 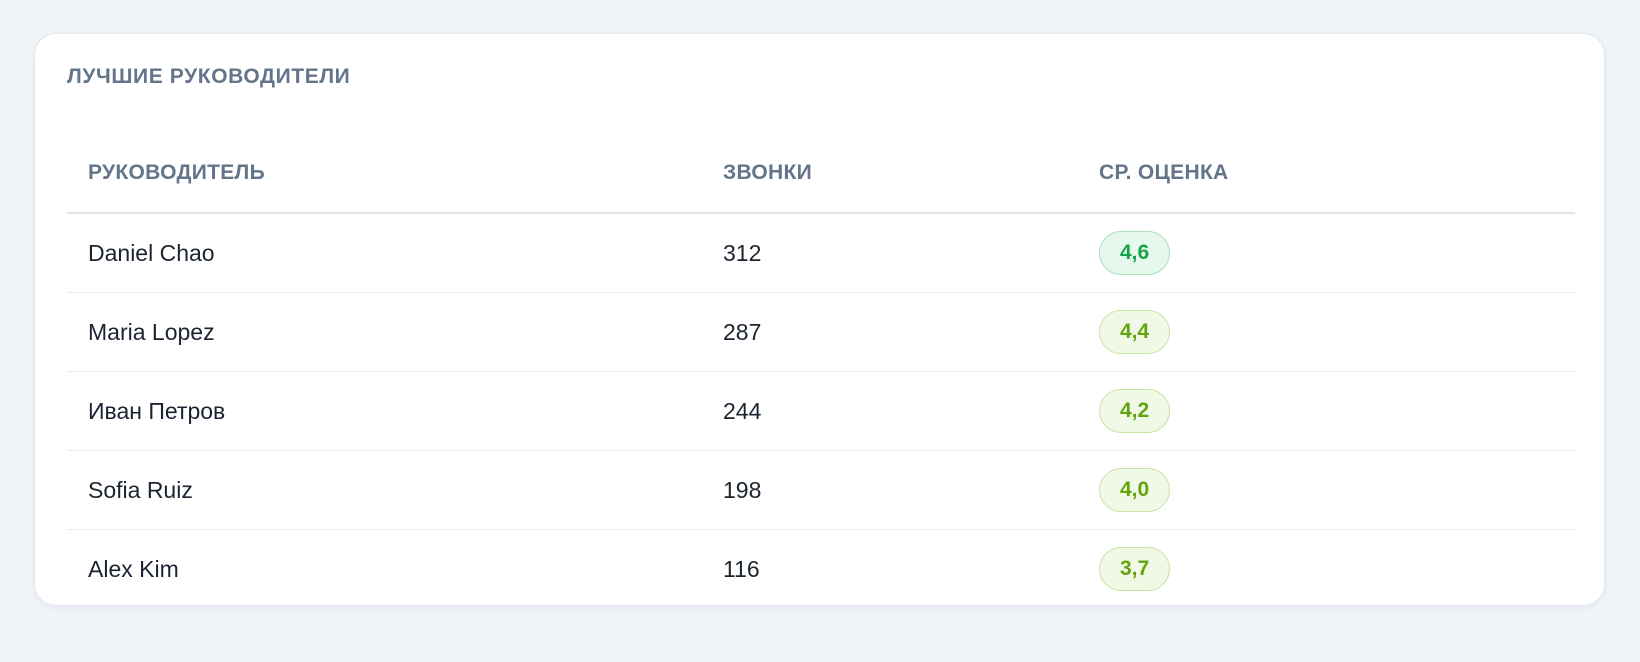 I want to click on manager-name: Daniel Chao, so click(x=151, y=253).